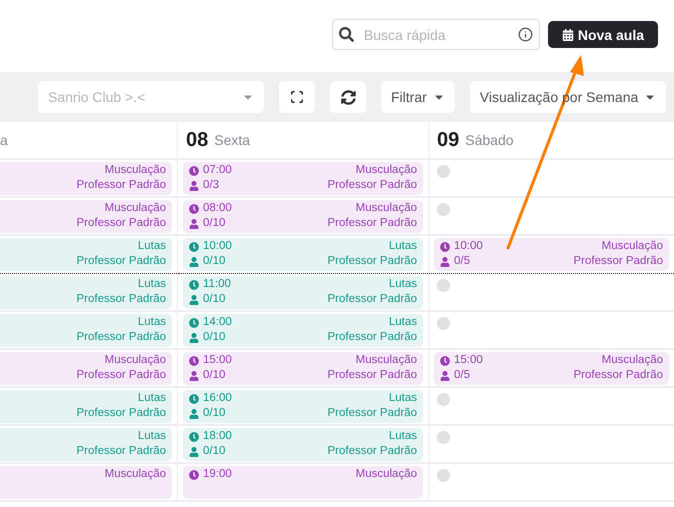 The image size is (674, 507). Describe the element at coordinates (303, 330) in the screenshot. I see `class-card: 14:00 0/10 Lutas Professor Padrão` at that location.